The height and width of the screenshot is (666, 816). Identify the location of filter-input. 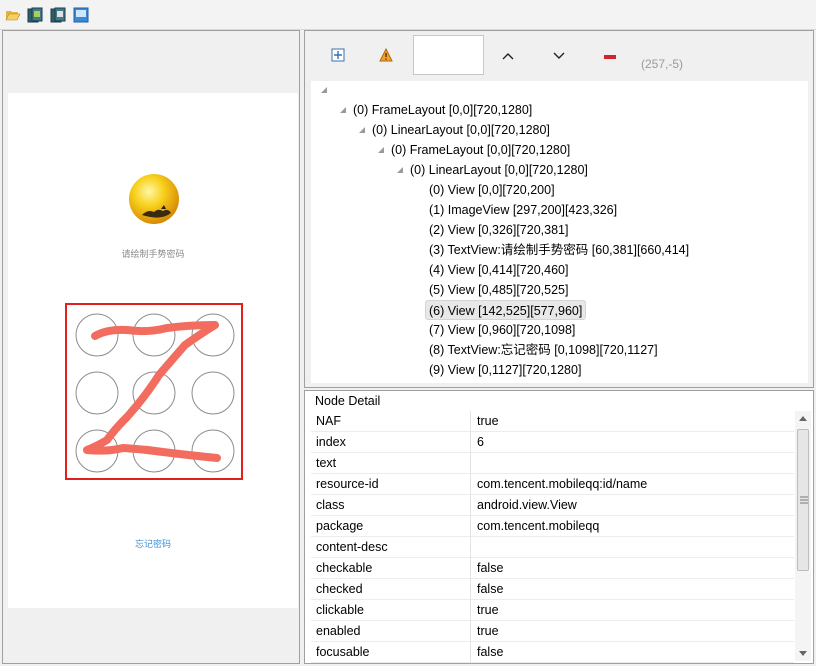
(448, 55).